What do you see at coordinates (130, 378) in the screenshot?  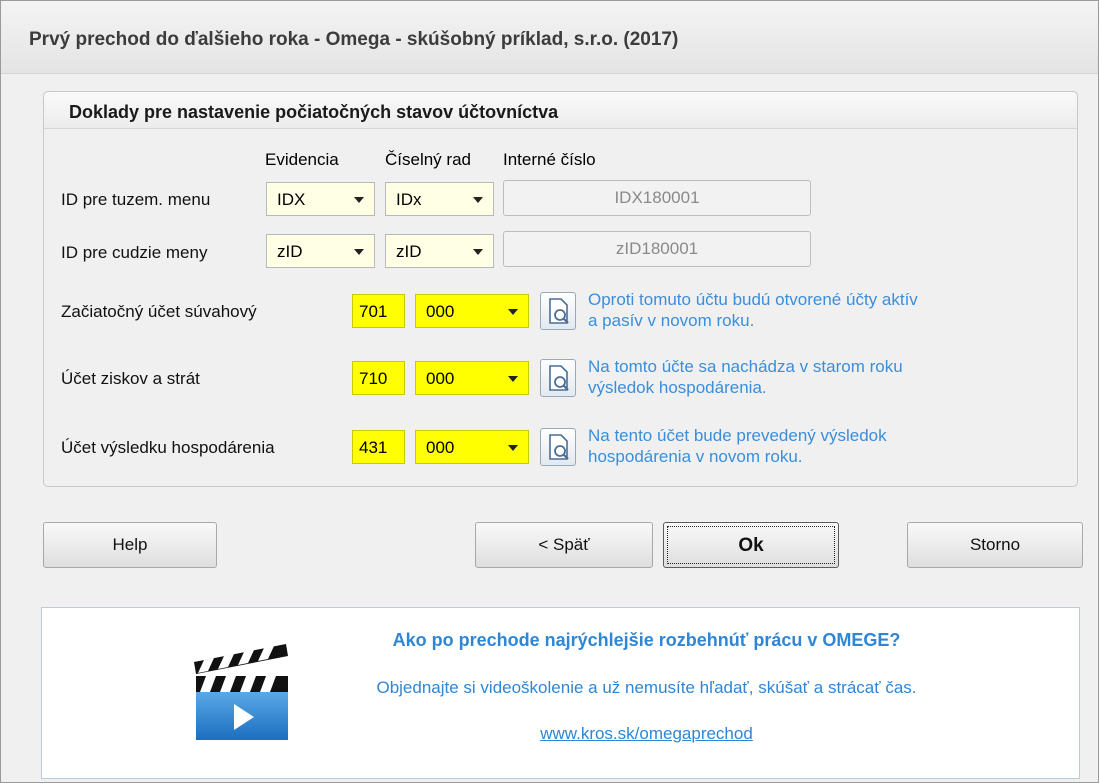 I see `account-label-zisky-straty: Účet ziskov a strát` at bounding box center [130, 378].